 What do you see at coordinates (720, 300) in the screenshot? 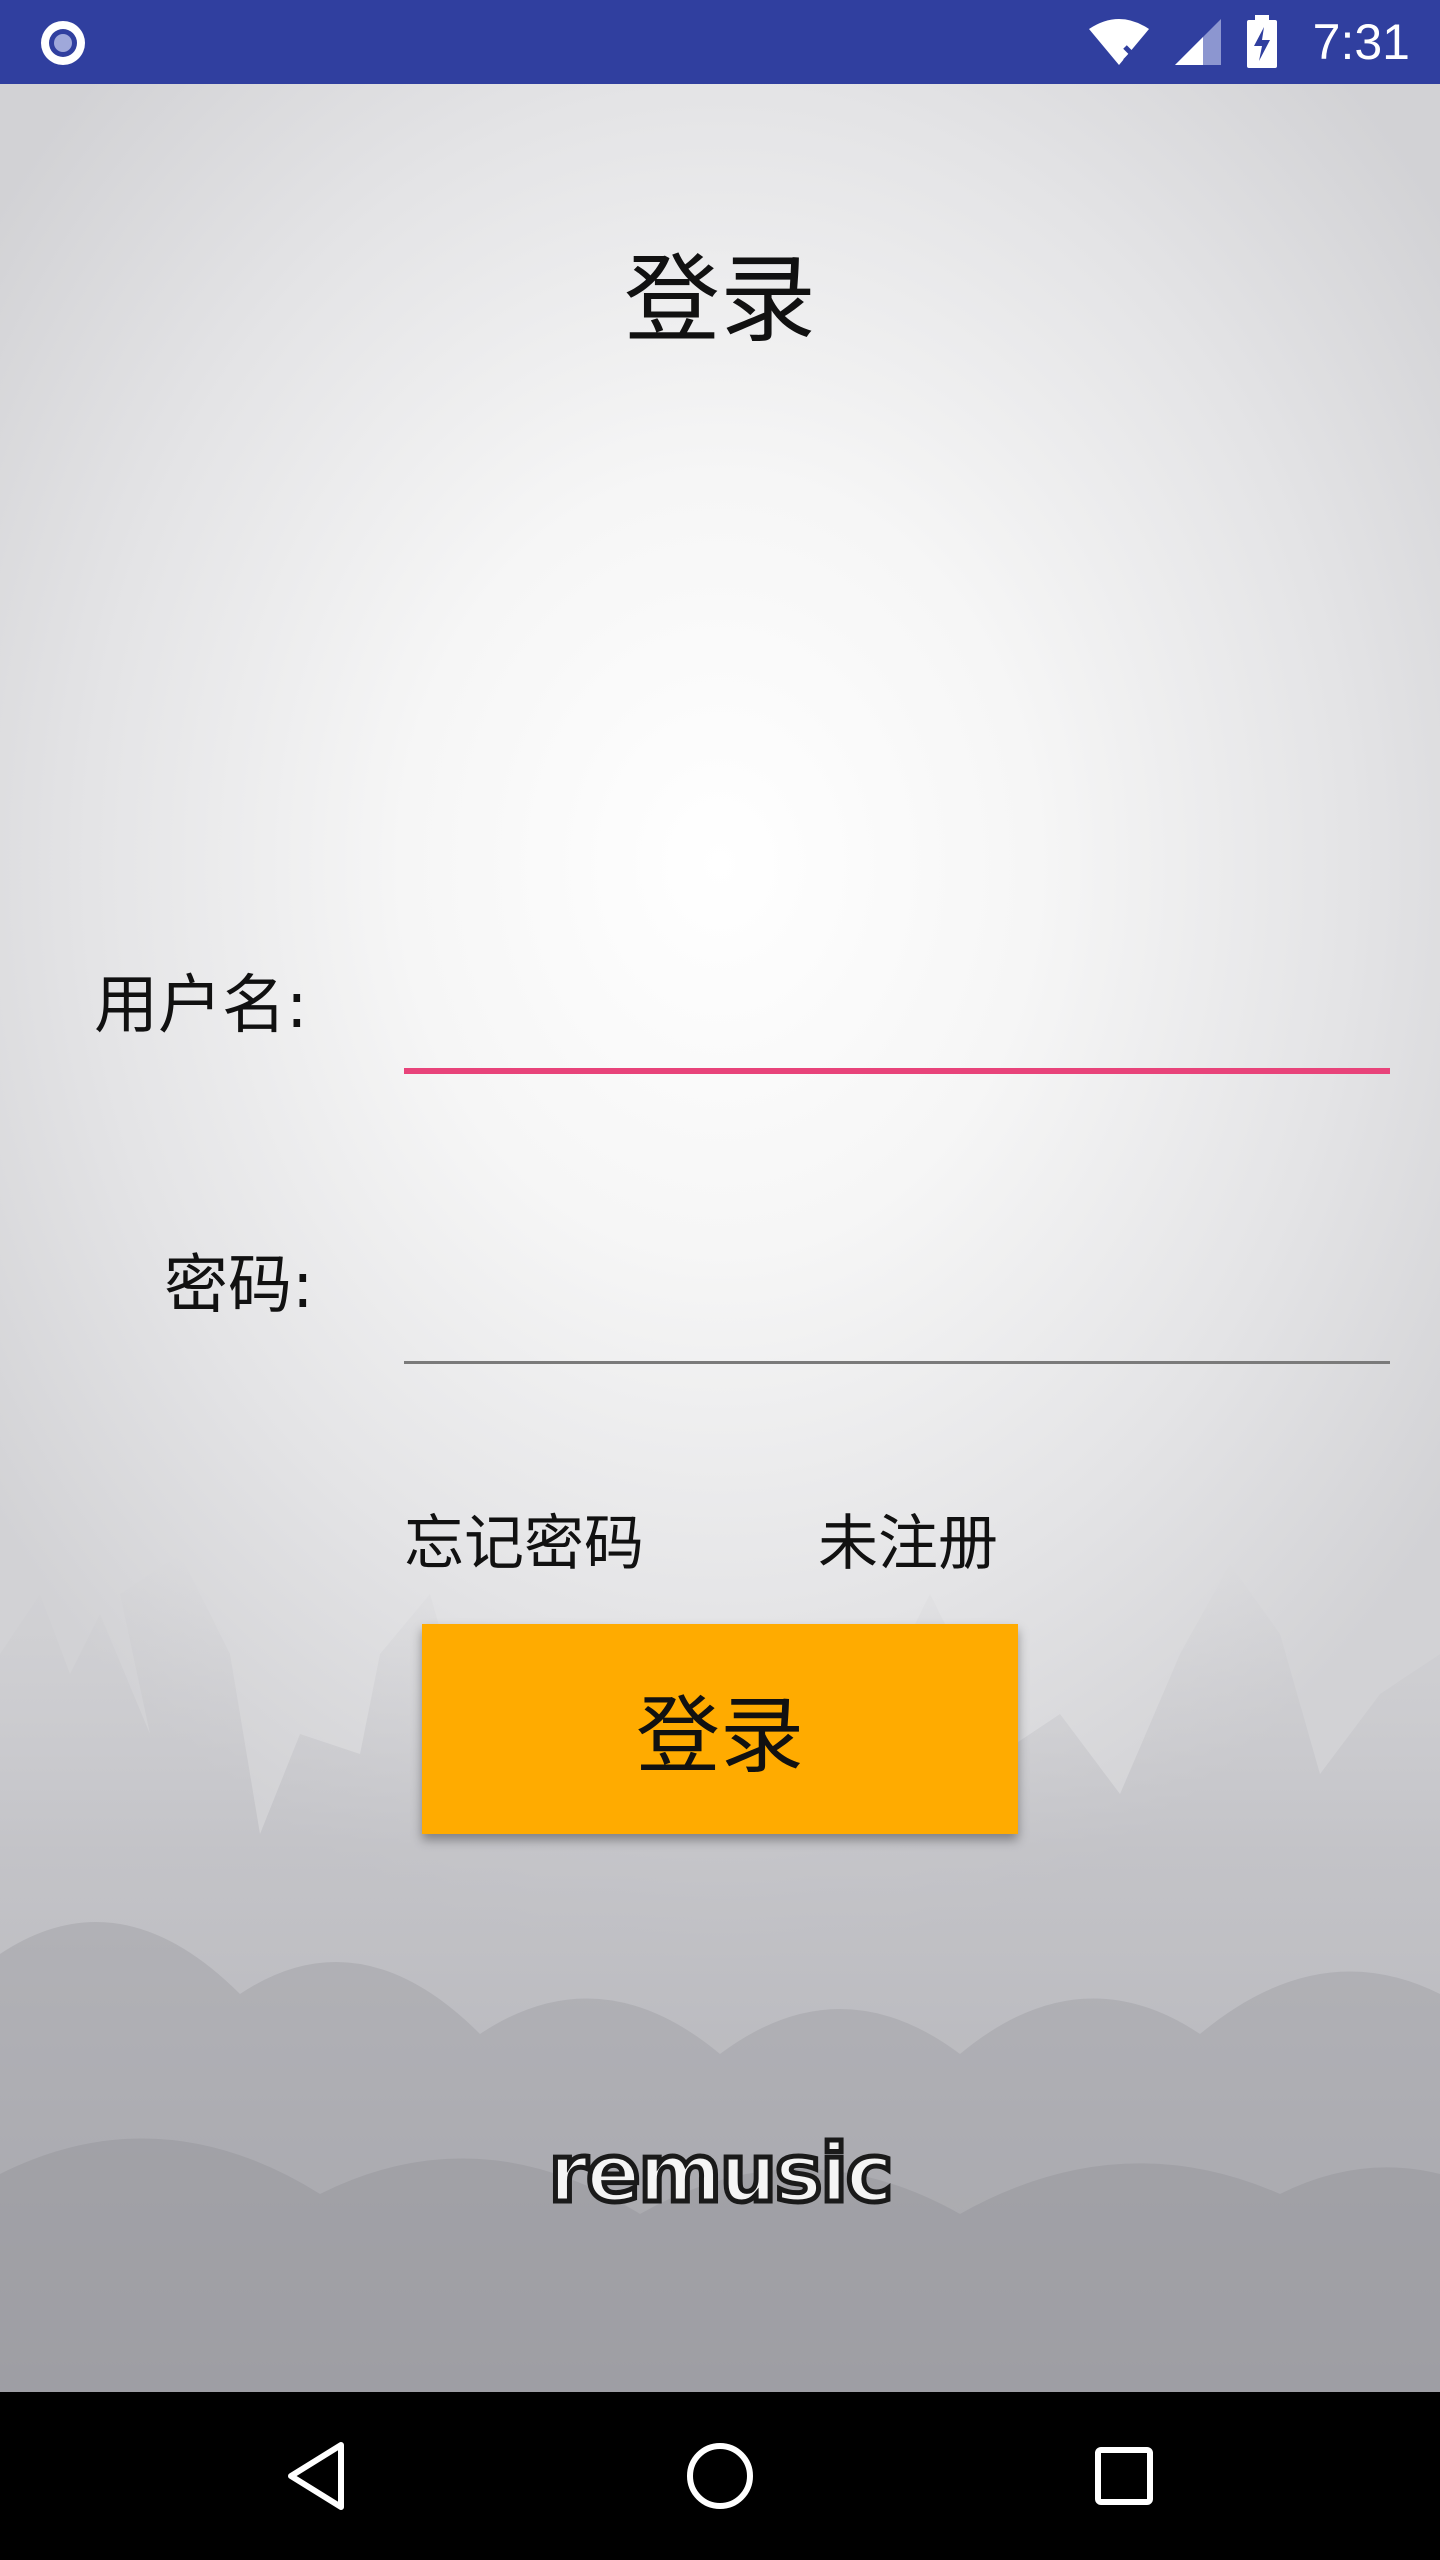
I see `page-title: 登录` at bounding box center [720, 300].